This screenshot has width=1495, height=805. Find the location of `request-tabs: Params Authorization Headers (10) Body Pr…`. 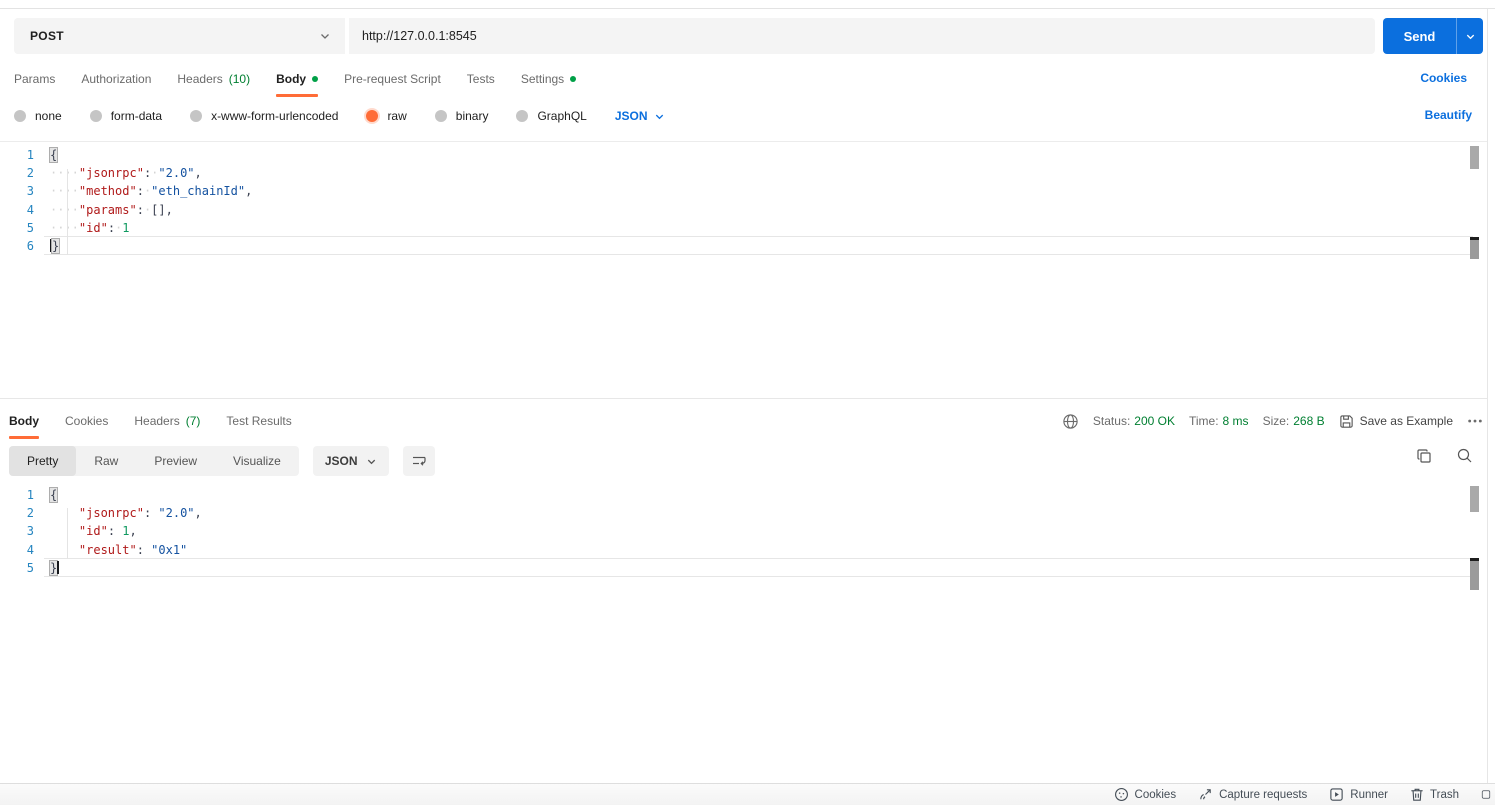

request-tabs: Params Authorization Headers (10) Body Pr… is located at coordinates (743, 80).